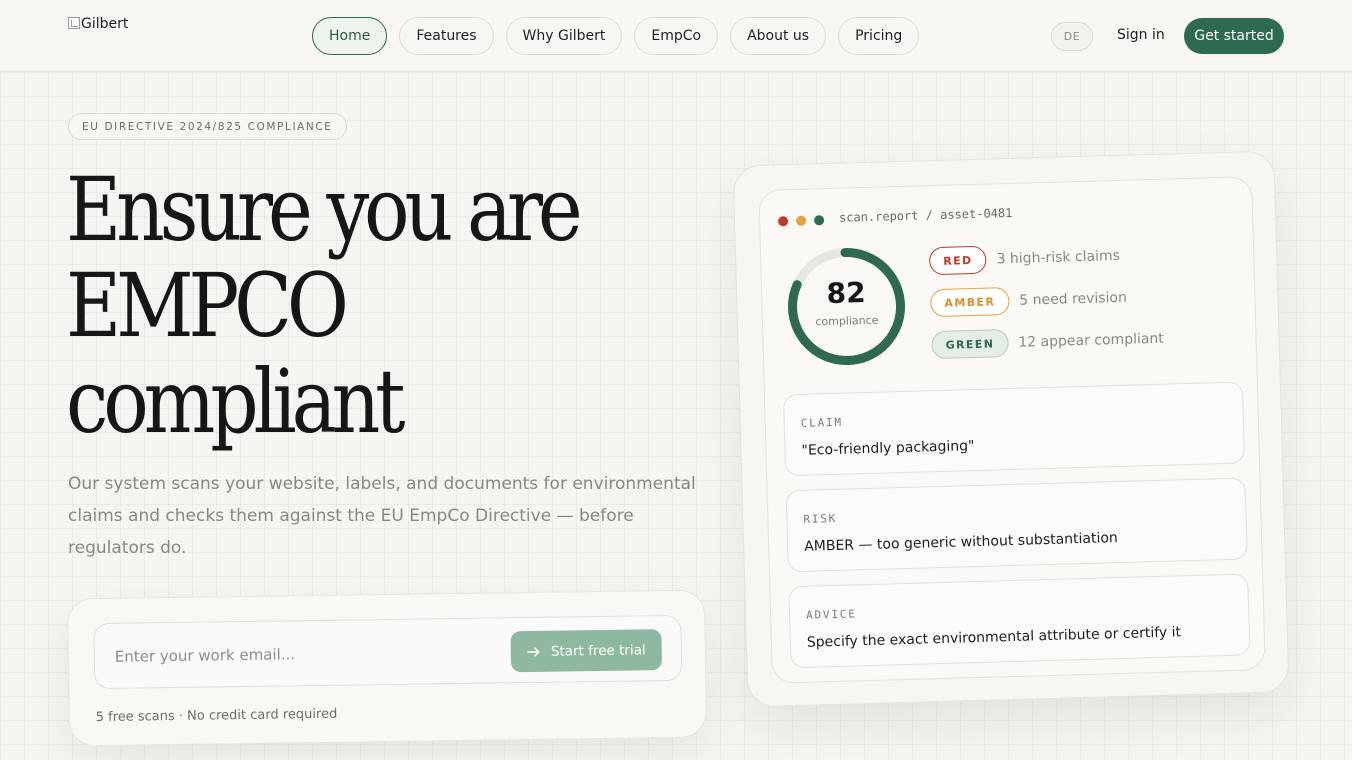 The height and width of the screenshot is (760, 1352). I want to click on green-pill: GREEN, so click(970, 344).